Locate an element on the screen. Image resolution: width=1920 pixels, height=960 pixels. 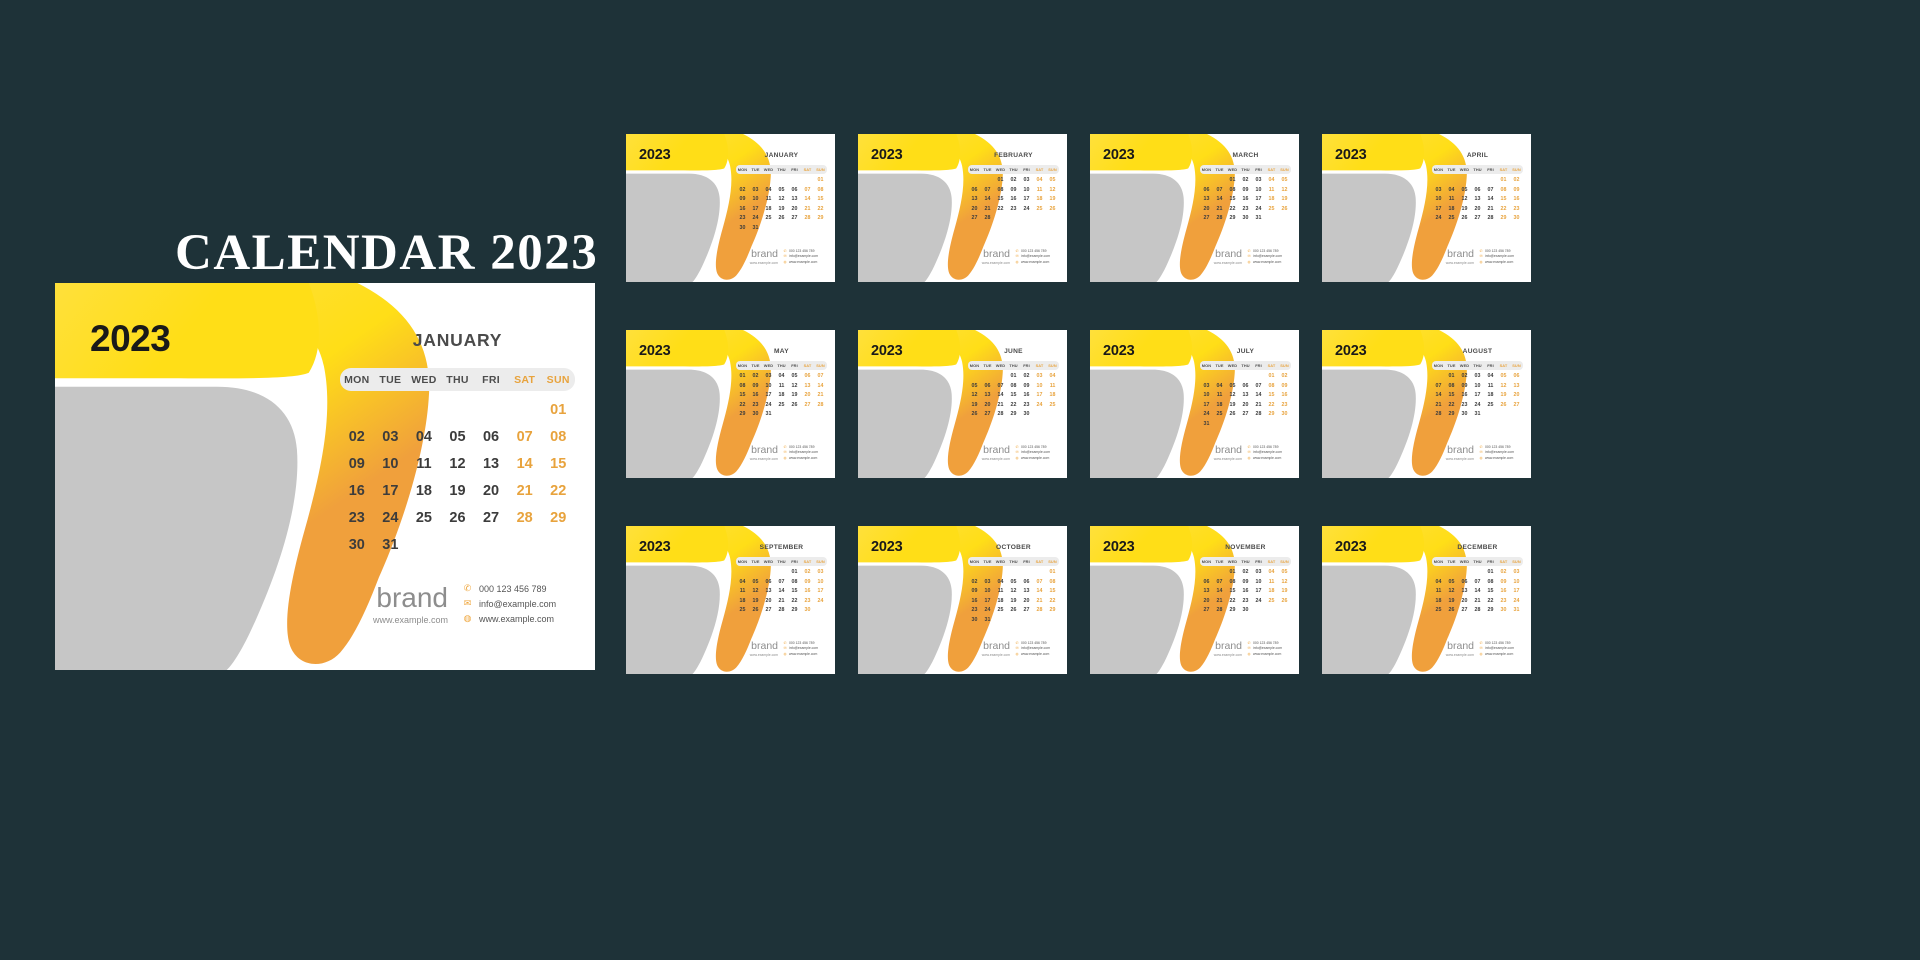
day-cell: 29 is located at coordinates (1052, 611).